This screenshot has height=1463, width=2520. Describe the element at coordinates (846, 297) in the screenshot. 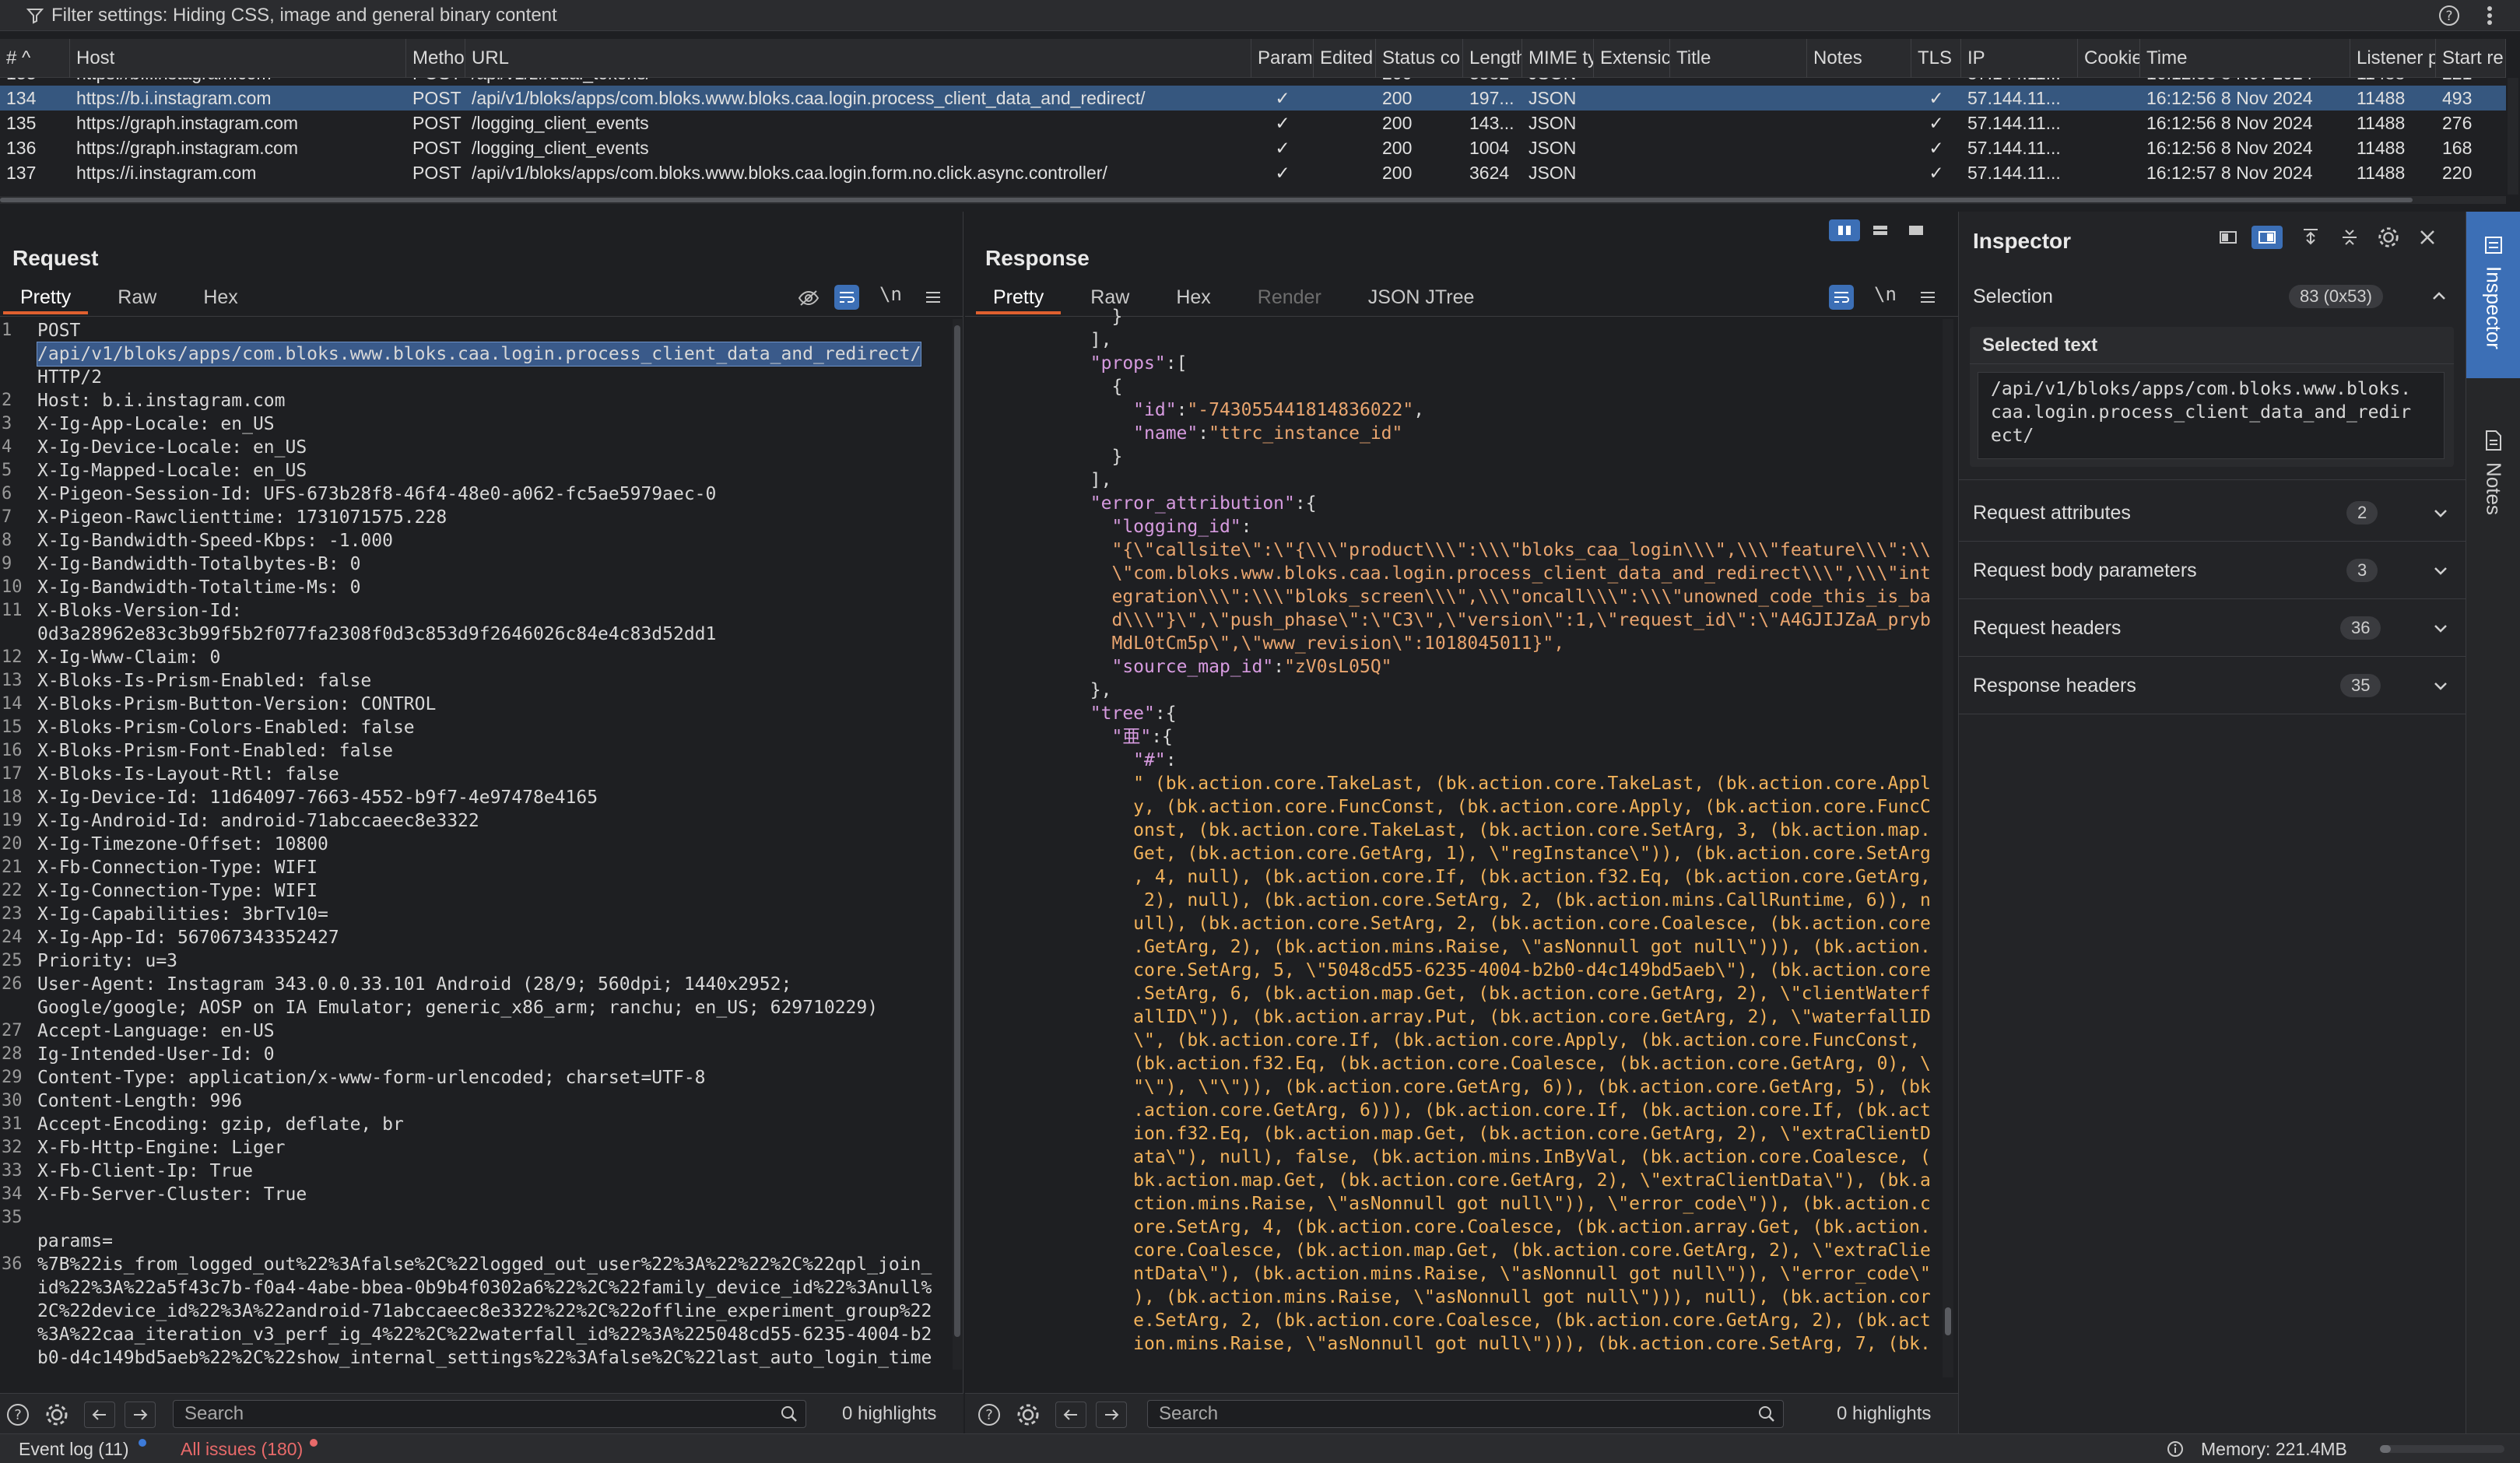

I see `word-wrap-icon` at that location.